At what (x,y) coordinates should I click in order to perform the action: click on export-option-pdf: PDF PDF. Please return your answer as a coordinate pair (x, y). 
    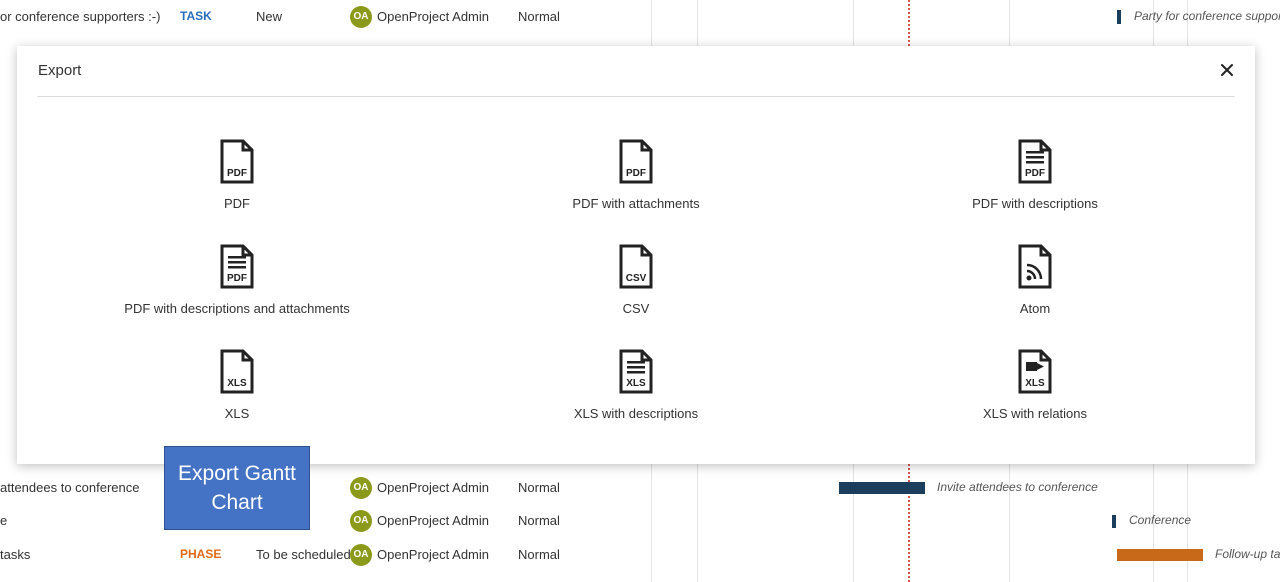
    Looking at the image, I should click on (237, 184).